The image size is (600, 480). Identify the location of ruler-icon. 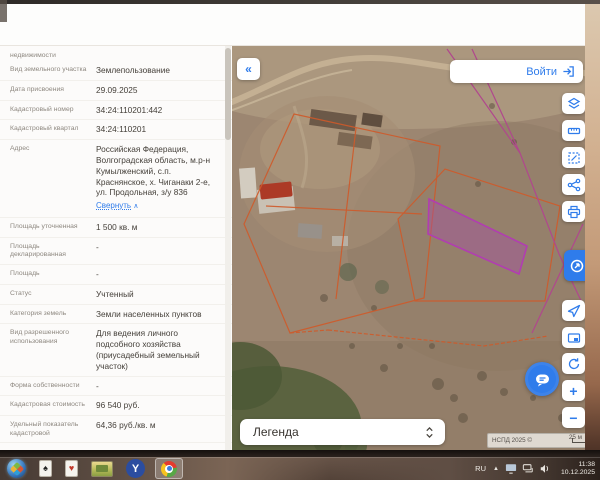
(573, 130).